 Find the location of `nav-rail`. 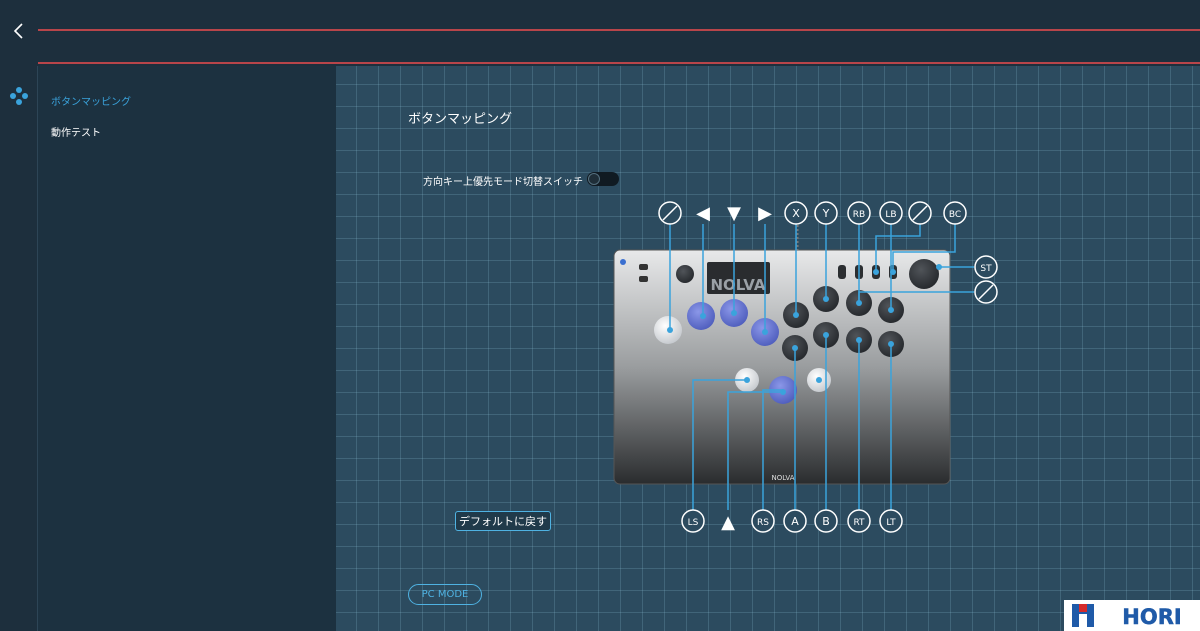

nav-rail is located at coordinates (19, 348).